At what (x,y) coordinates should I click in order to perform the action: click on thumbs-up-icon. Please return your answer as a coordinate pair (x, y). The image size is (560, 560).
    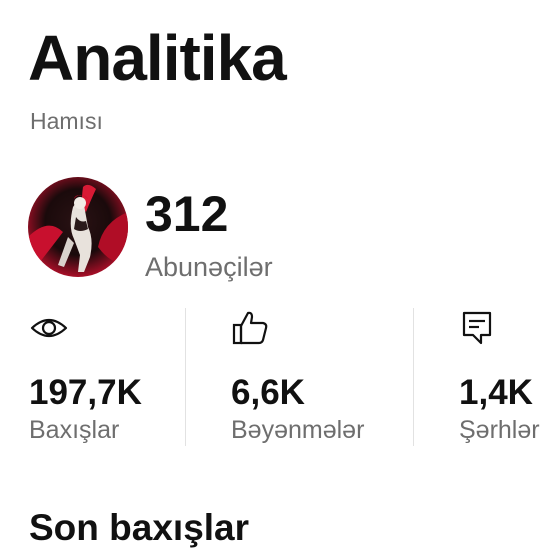
    Looking at the image, I should click on (251, 328).